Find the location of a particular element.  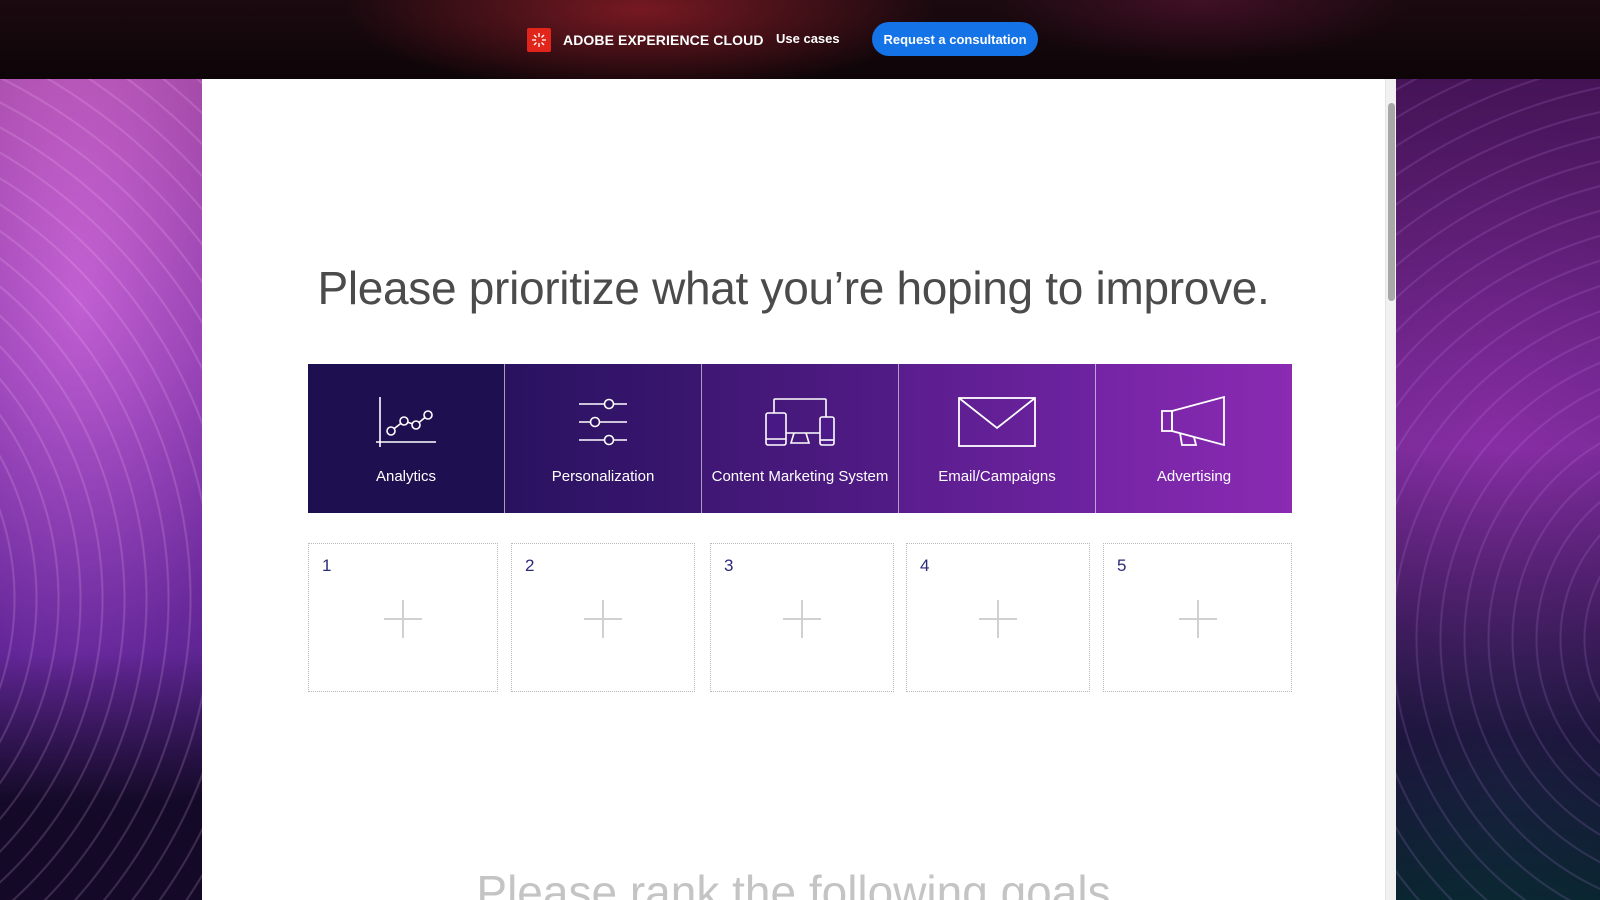

slot-number: 3 is located at coordinates (729, 565).